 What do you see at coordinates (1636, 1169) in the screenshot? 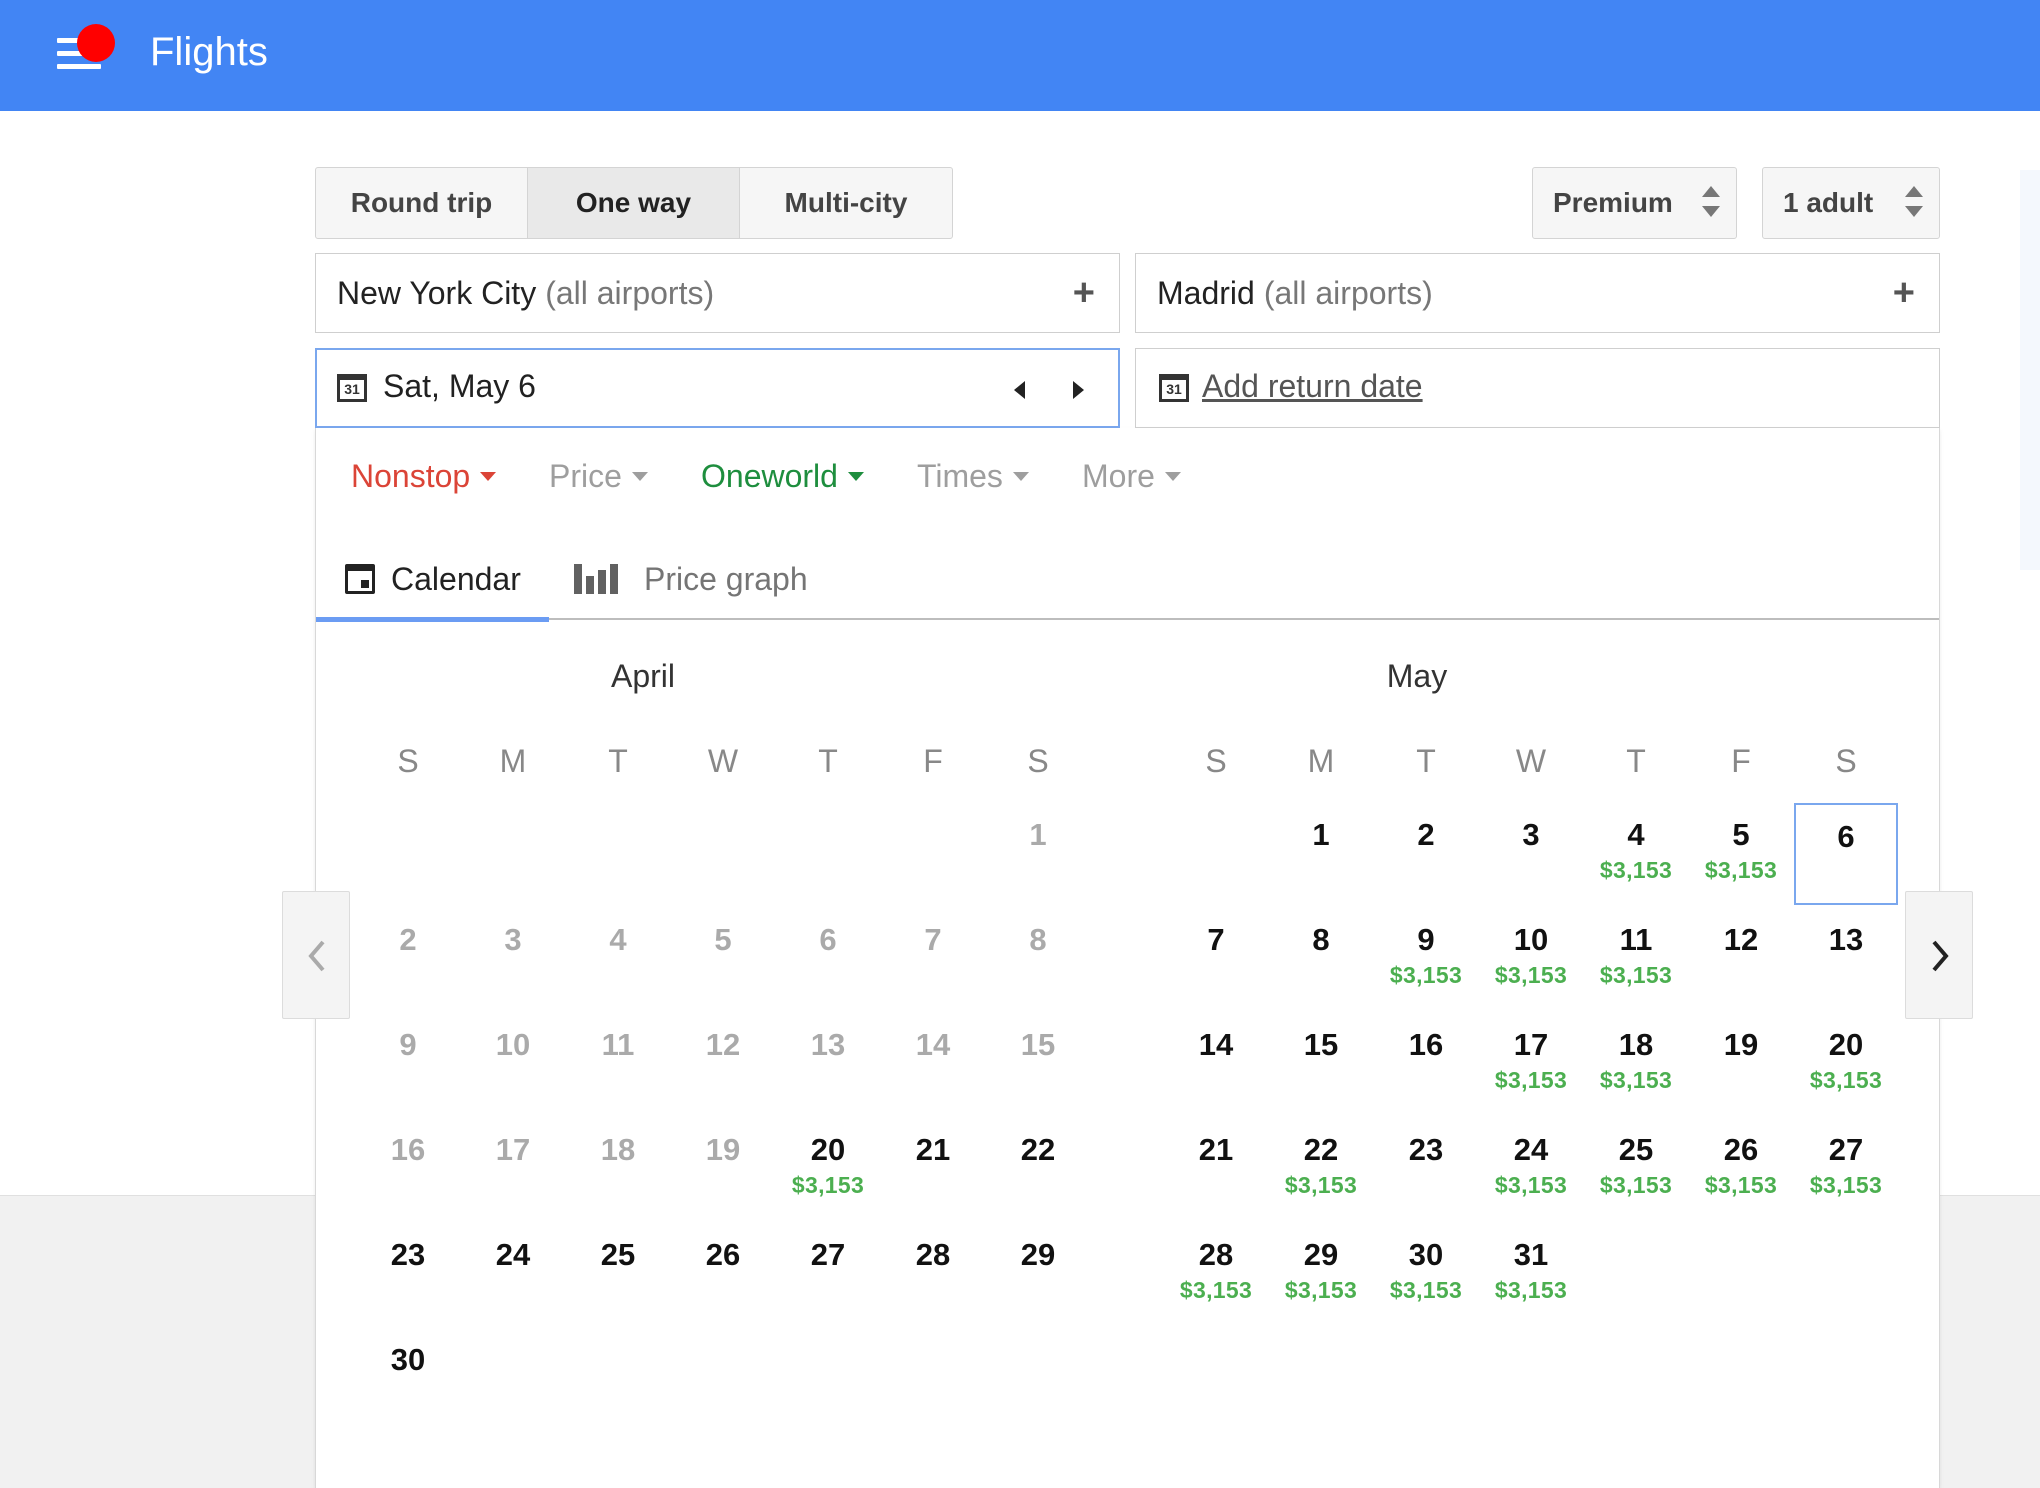
I see `calendar-day: 25 $3,153` at bounding box center [1636, 1169].